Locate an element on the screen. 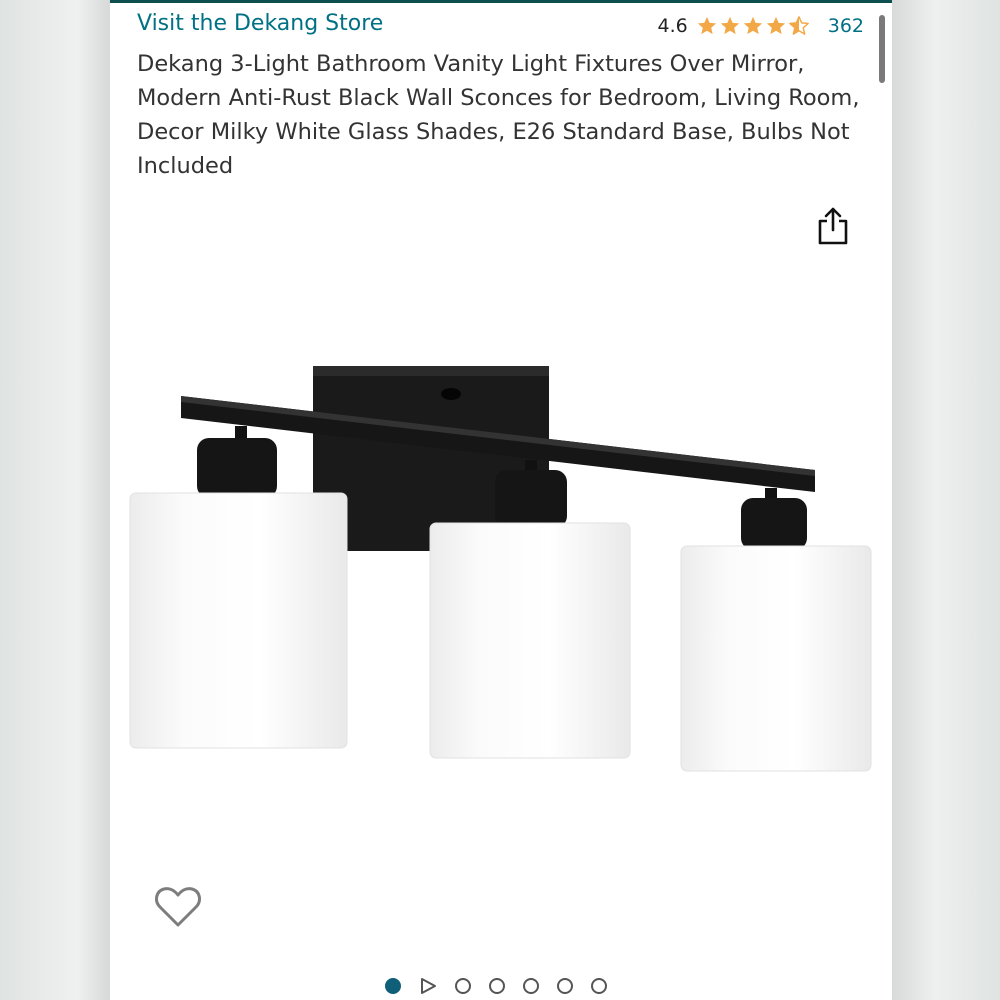 The width and height of the screenshot is (1000, 1000). review-count: 362 is located at coordinates (846, 26).